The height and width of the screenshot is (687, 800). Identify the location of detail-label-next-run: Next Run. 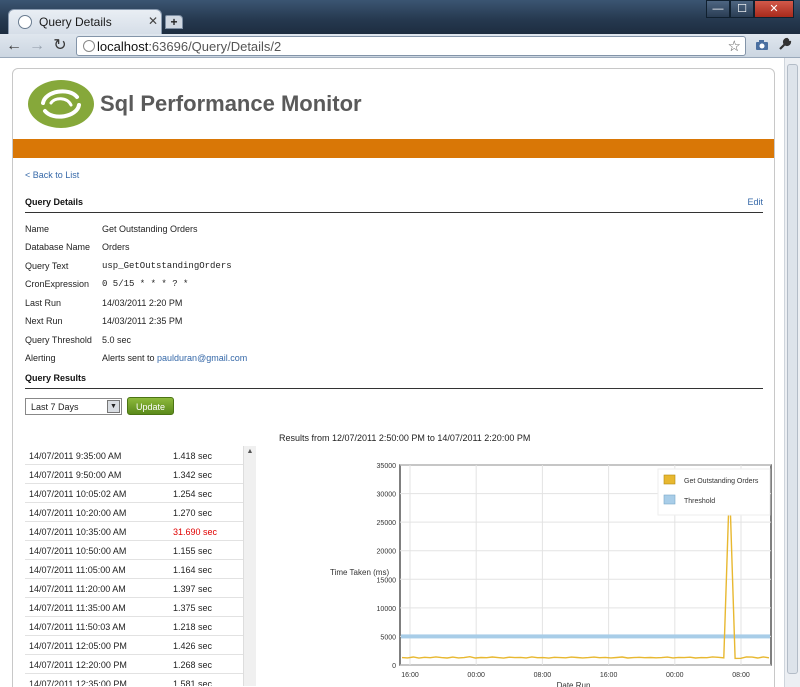
(44, 321).